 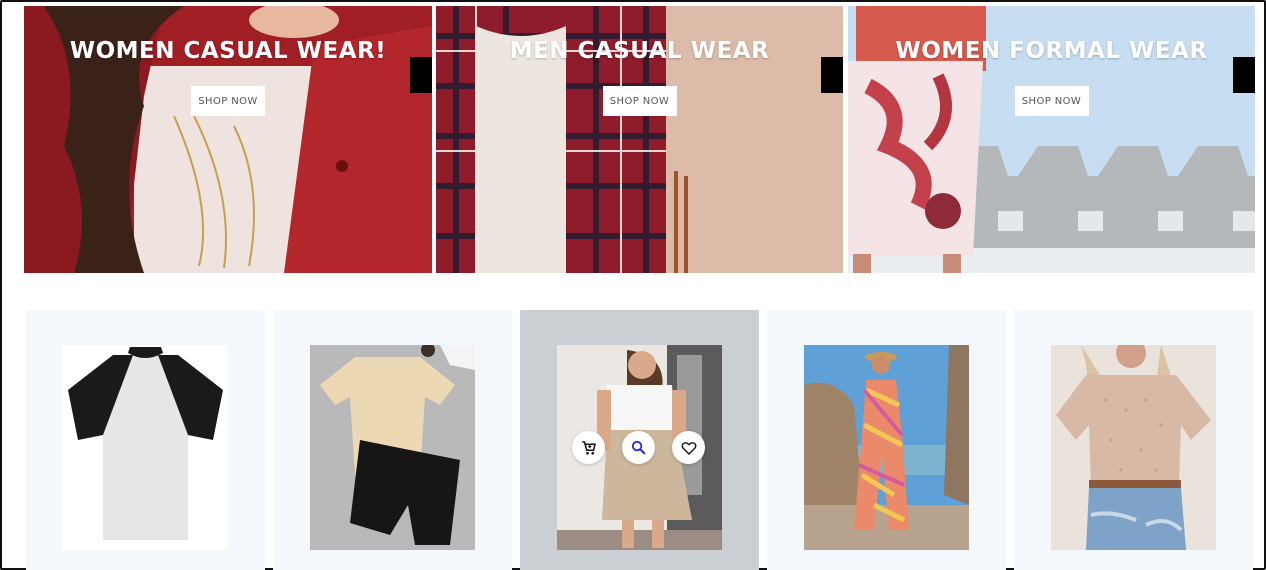 I want to click on banner-title: MEN CASUAL WEAR, so click(x=639, y=51).